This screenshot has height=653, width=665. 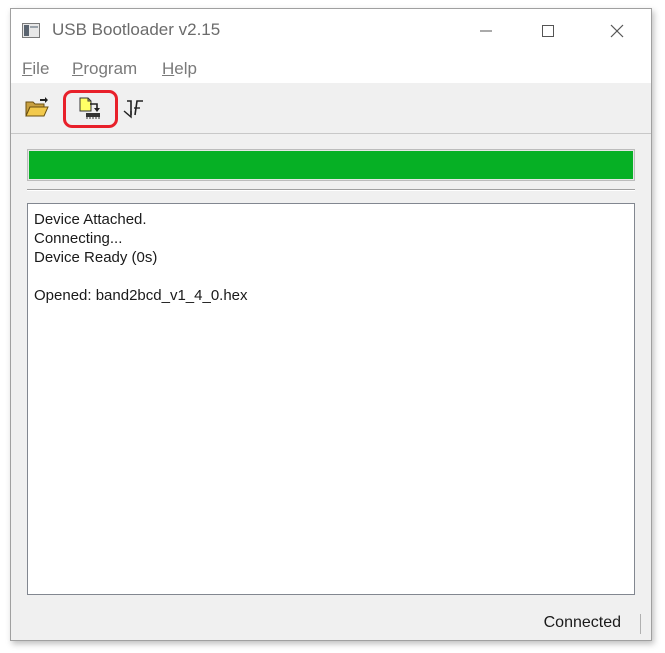 What do you see at coordinates (37, 108) in the screenshot?
I see `open-folder-icon` at bounding box center [37, 108].